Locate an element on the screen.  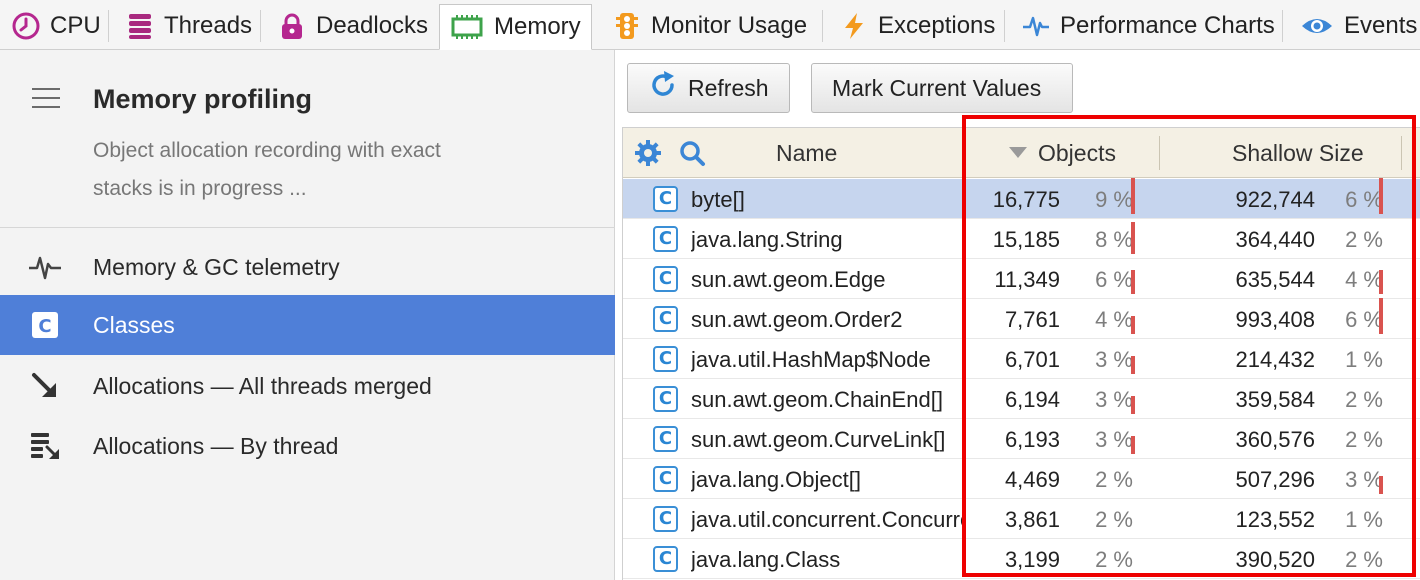
shallow-size: 123,552 is located at coordinates (1275, 519).